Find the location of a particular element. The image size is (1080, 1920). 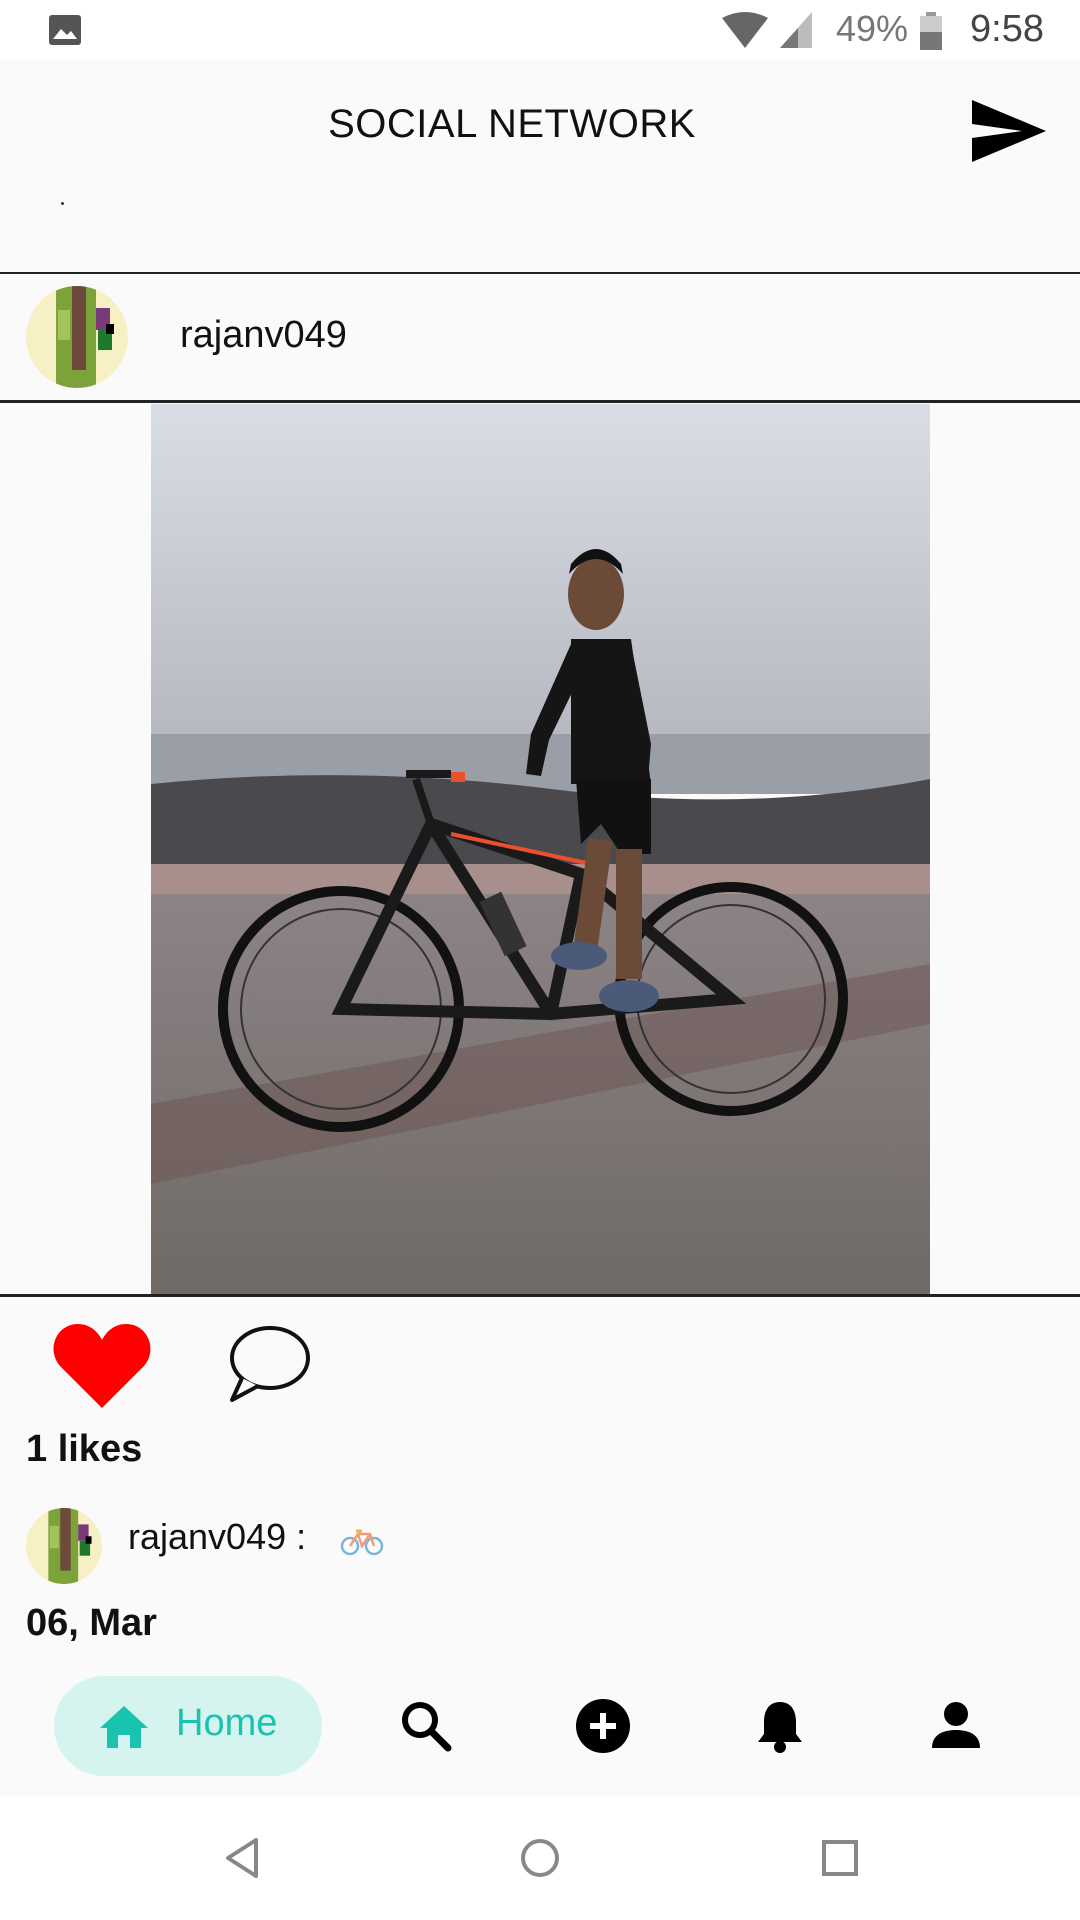

notifications-icon is located at coordinates (780, 1726).